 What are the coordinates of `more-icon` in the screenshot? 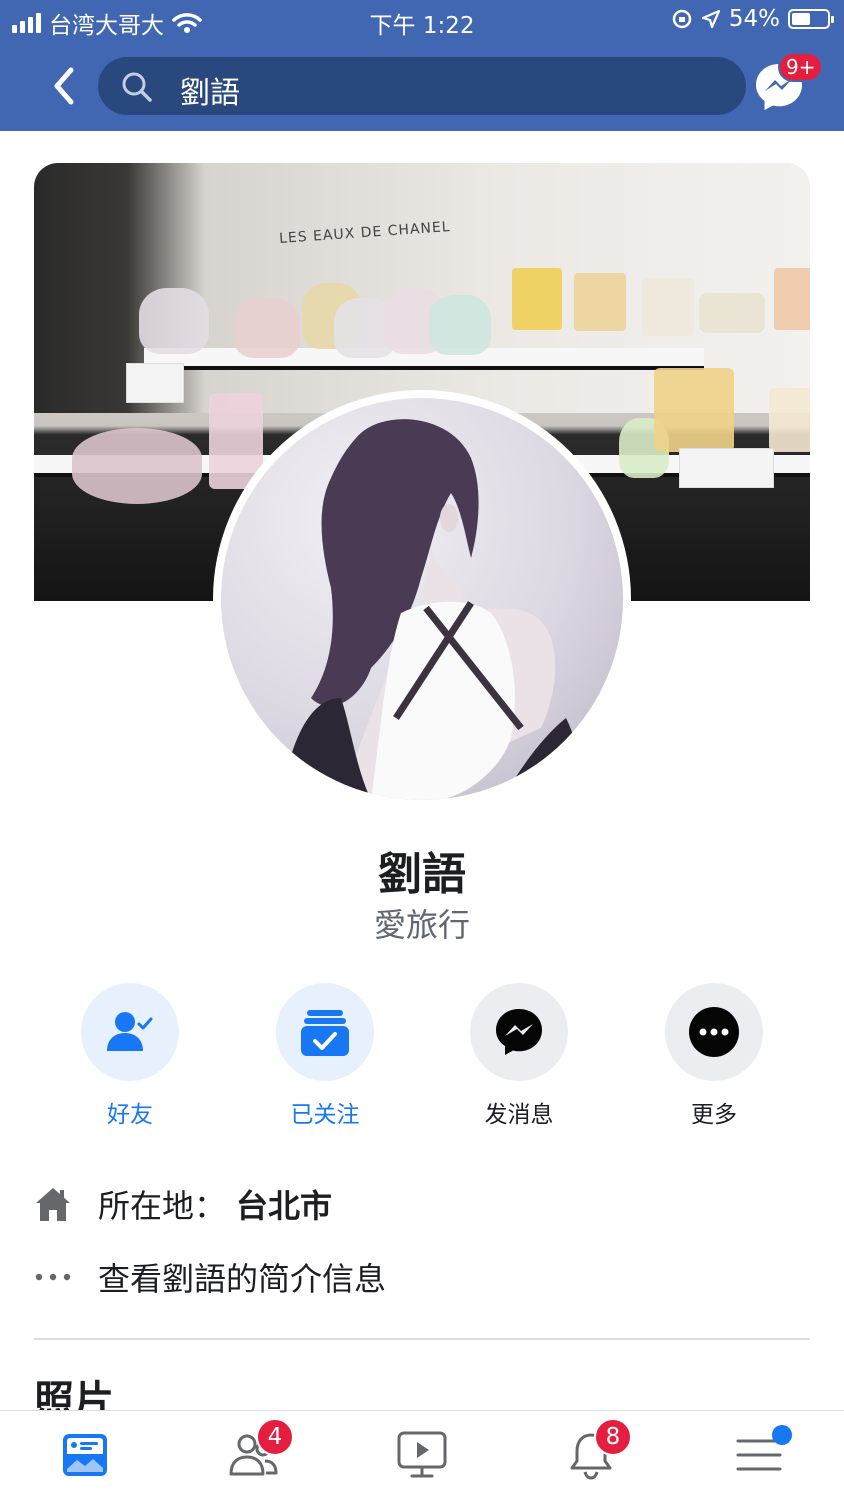 It's located at (714, 1032).